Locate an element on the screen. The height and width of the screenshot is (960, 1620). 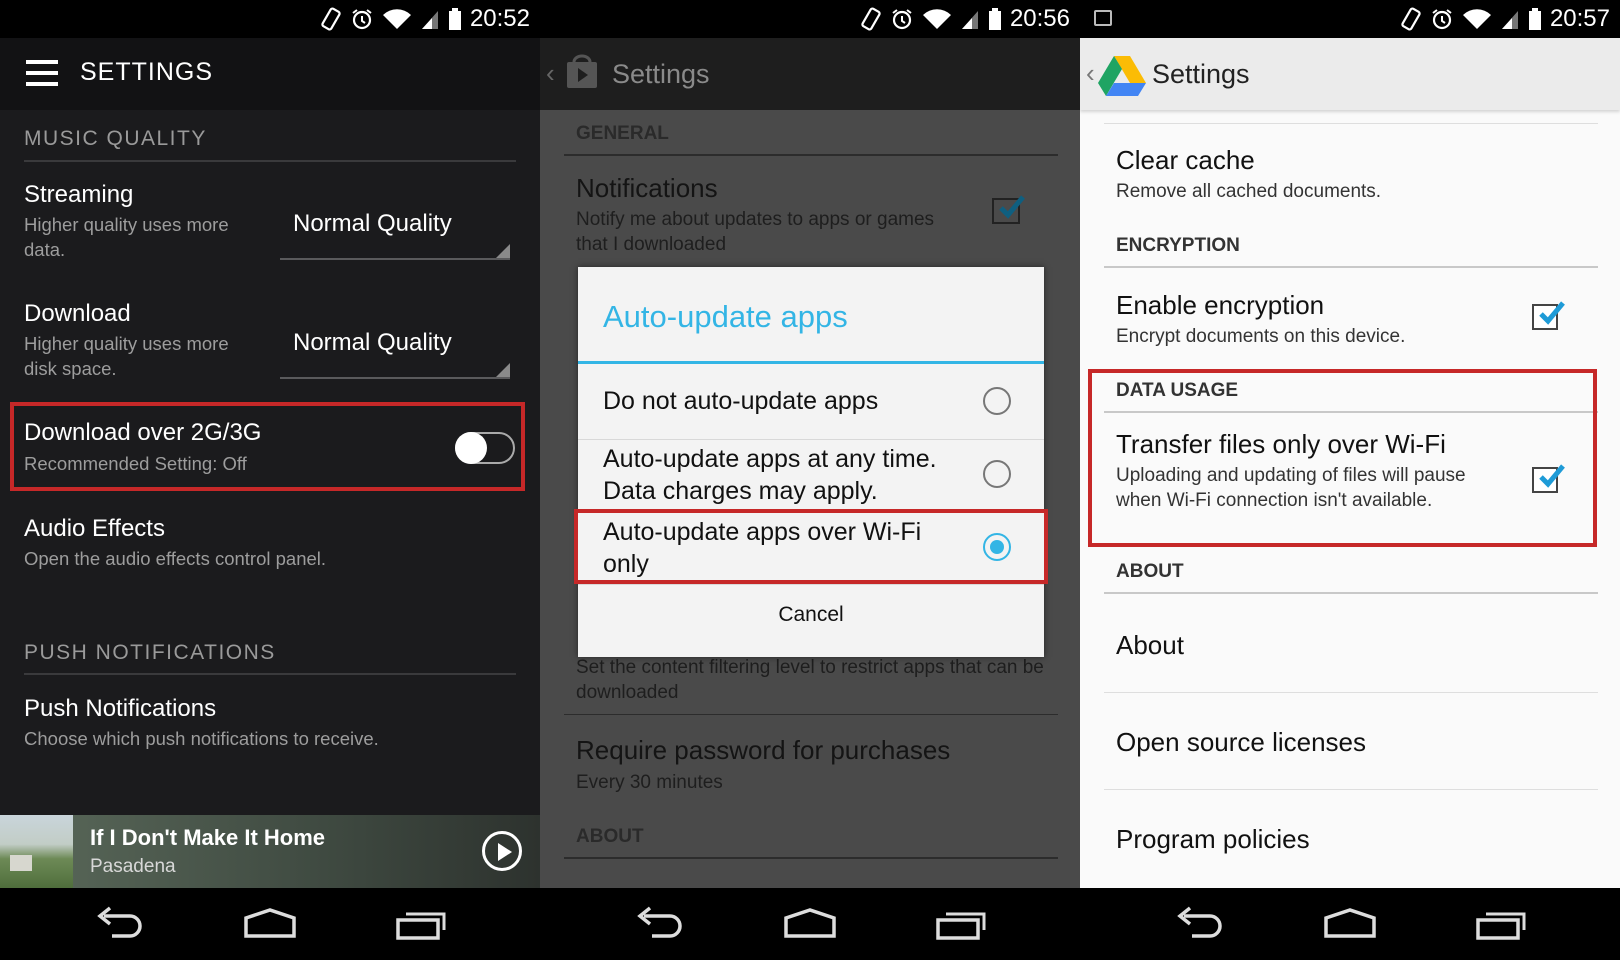
section-header-general: GENERAL is located at coordinates (622, 133).